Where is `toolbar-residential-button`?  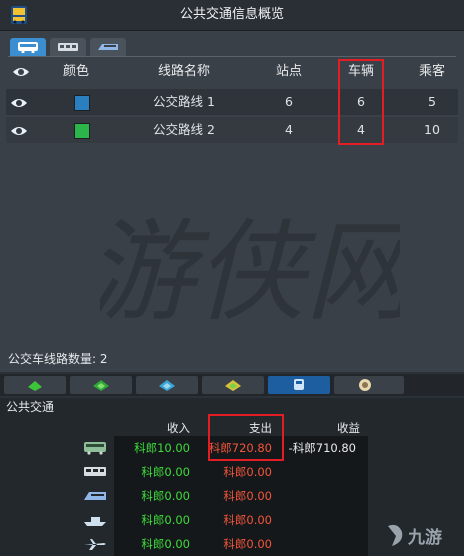 toolbar-residential-button is located at coordinates (35, 385).